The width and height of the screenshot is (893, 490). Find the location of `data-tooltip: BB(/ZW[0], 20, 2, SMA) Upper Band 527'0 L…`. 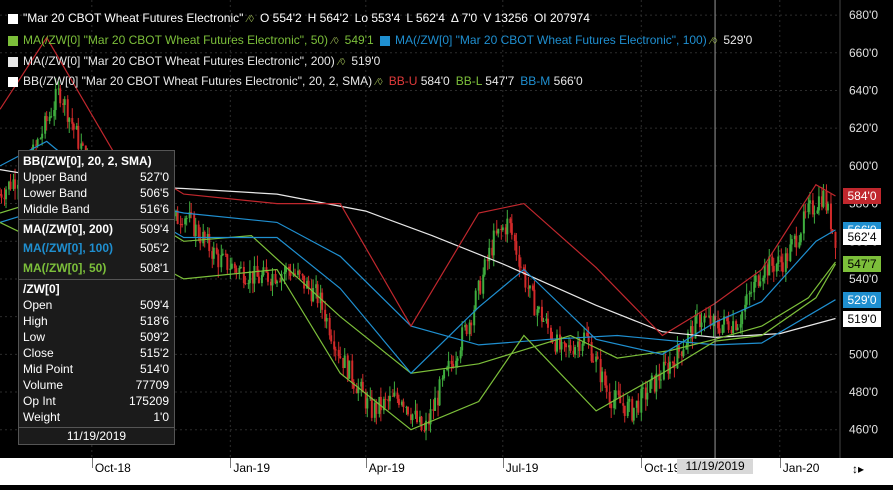

data-tooltip: BB(/ZW[0], 20, 2, SMA) Upper Band 527'0 L… is located at coordinates (96, 297).